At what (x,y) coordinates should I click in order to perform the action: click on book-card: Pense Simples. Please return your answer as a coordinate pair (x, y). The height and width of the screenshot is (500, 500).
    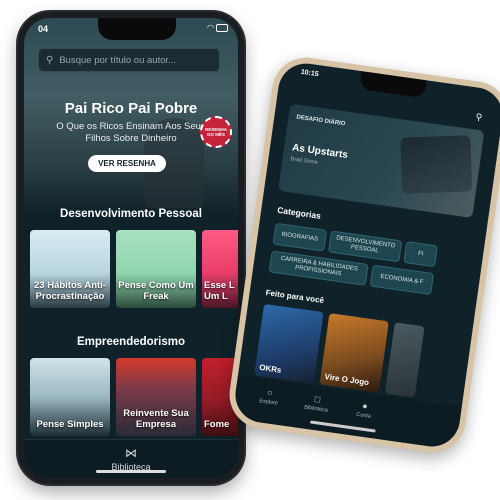
    Looking at the image, I should click on (70, 397).